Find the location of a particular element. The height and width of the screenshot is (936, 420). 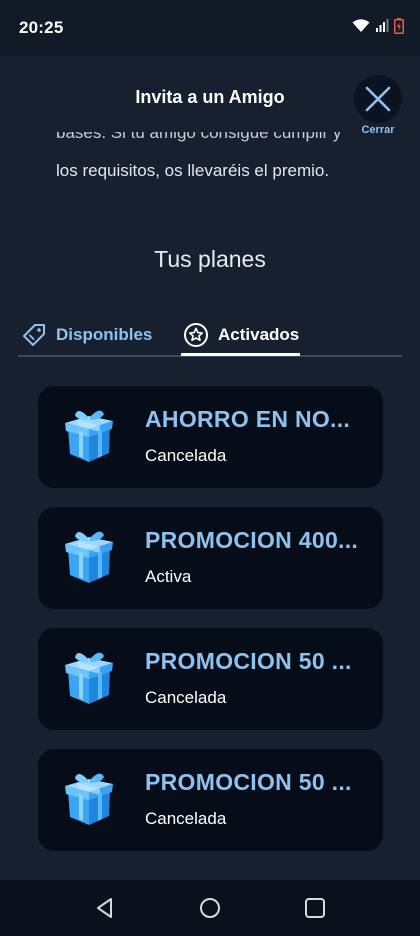

battery-icon is located at coordinates (399, 26).